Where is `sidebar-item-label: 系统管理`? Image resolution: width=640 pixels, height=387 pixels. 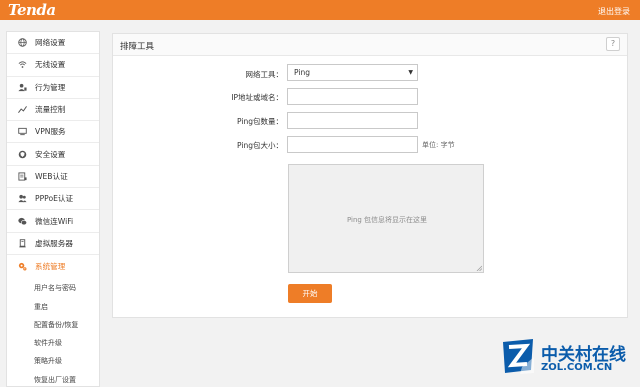 sidebar-item-label: 系统管理 is located at coordinates (50, 266).